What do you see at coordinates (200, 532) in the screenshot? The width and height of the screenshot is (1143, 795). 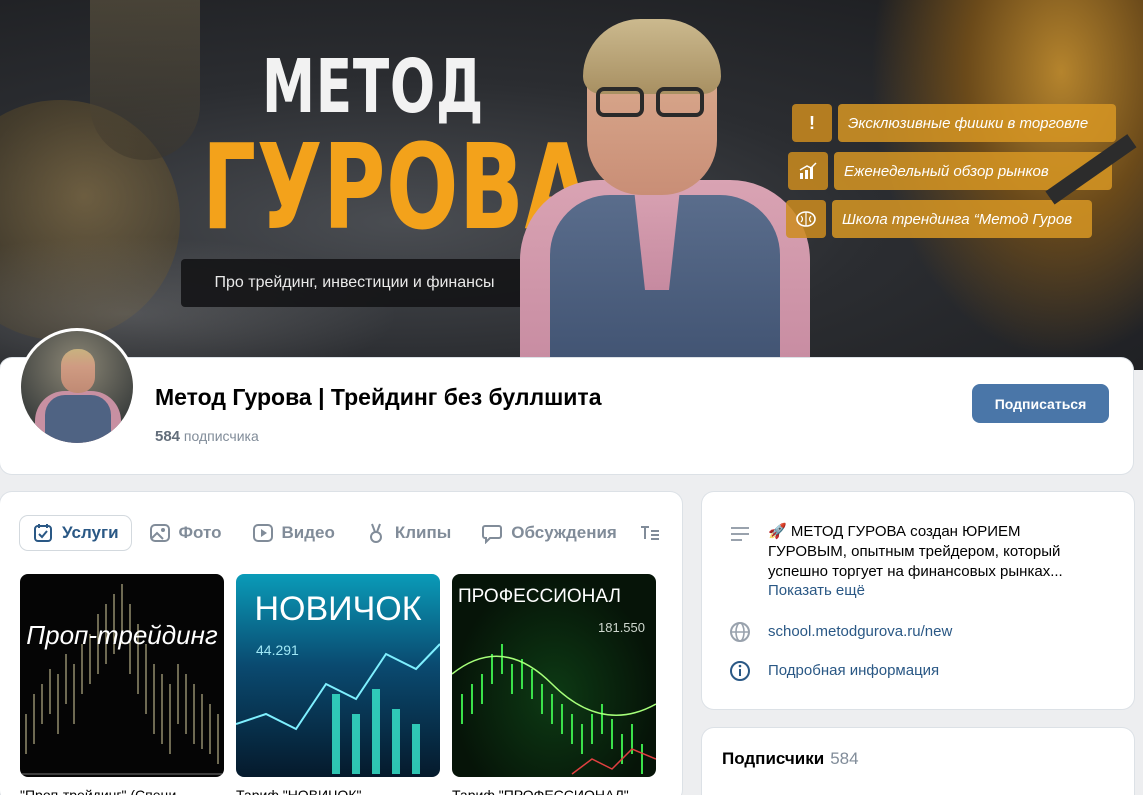 I see `tab-label: Фото` at bounding box center [200, 532].